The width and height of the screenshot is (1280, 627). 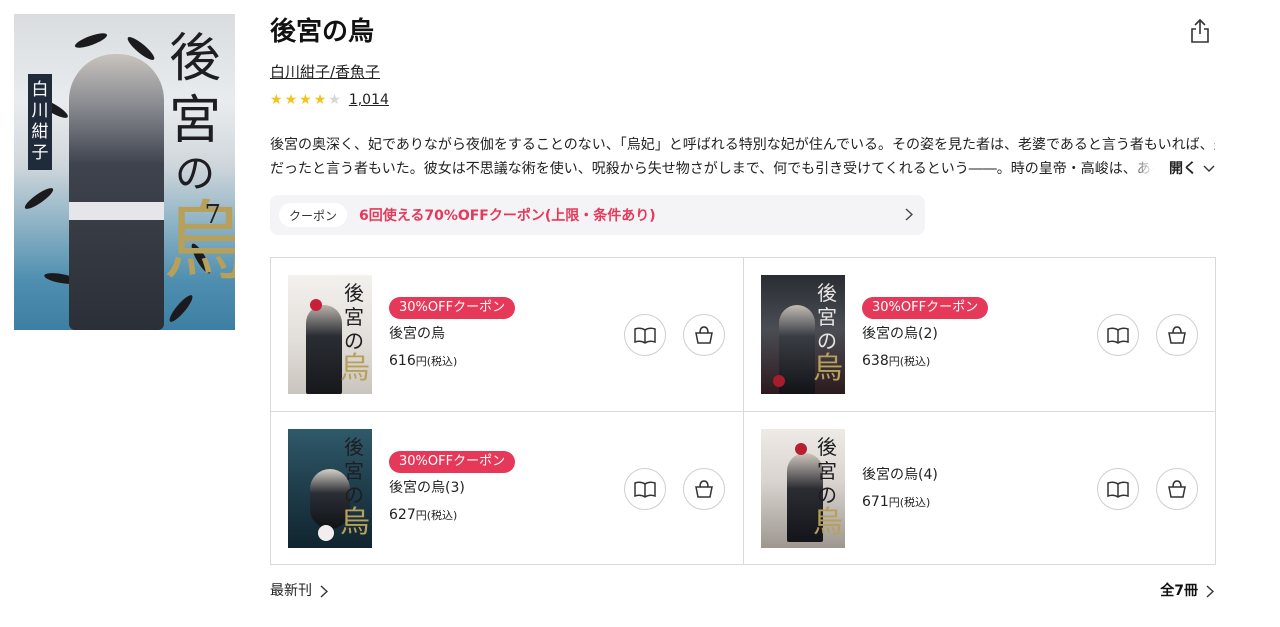 I want to click on volume-price: 616円(税込), so click(x=423, y=361).